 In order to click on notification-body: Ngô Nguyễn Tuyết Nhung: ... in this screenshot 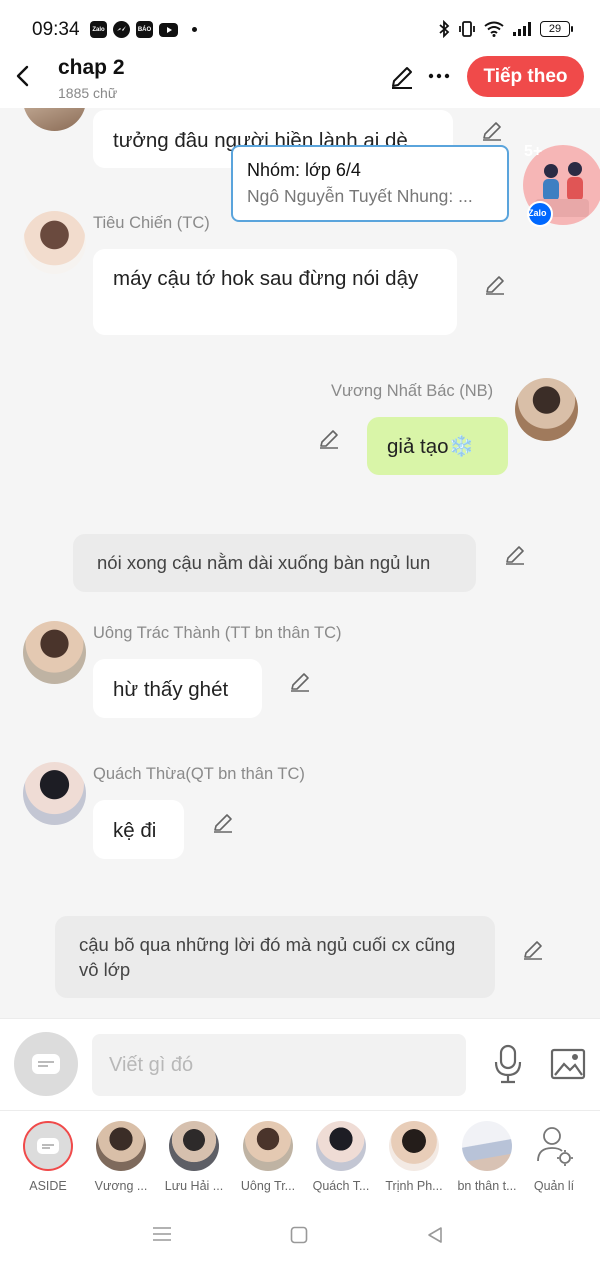, I will do `click(360, 196)`.